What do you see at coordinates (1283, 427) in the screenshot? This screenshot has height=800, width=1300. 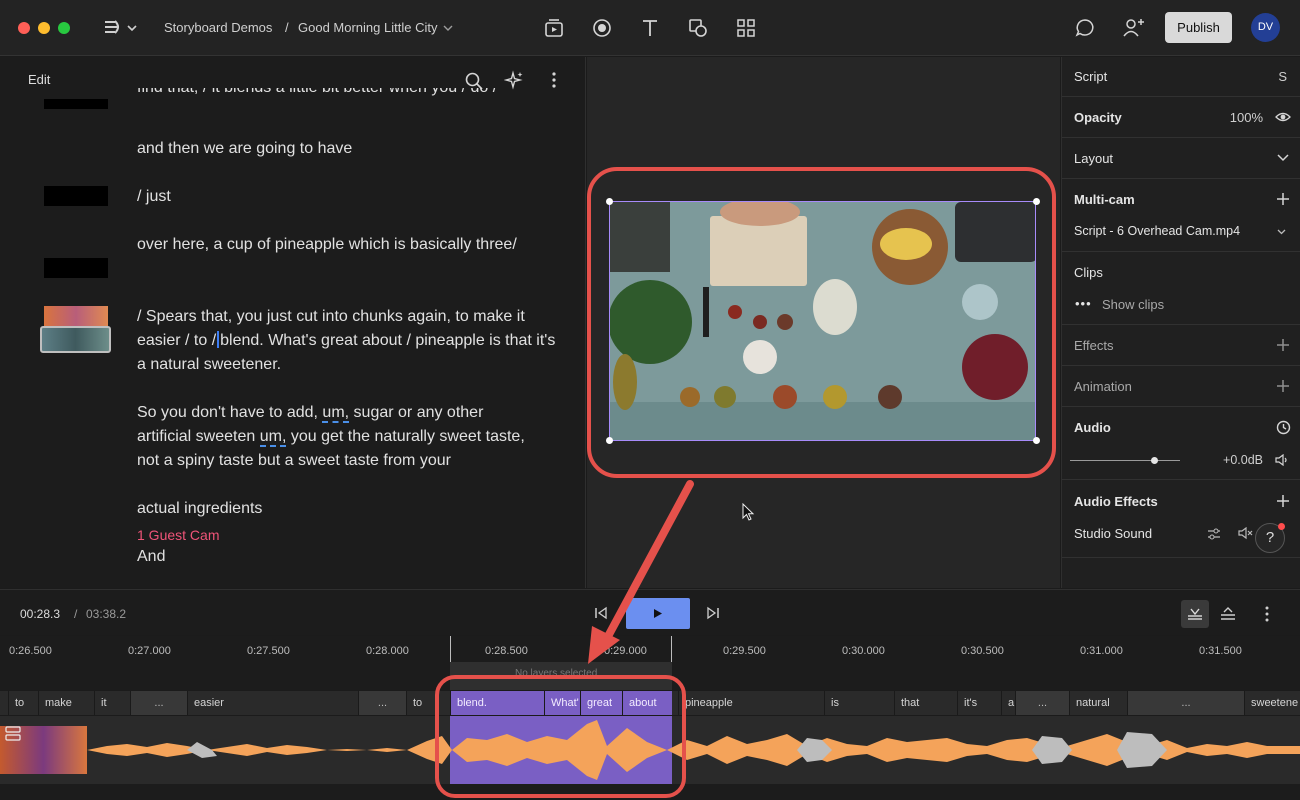 I see `clock-history-icon` at bounding box center [1283, 427].